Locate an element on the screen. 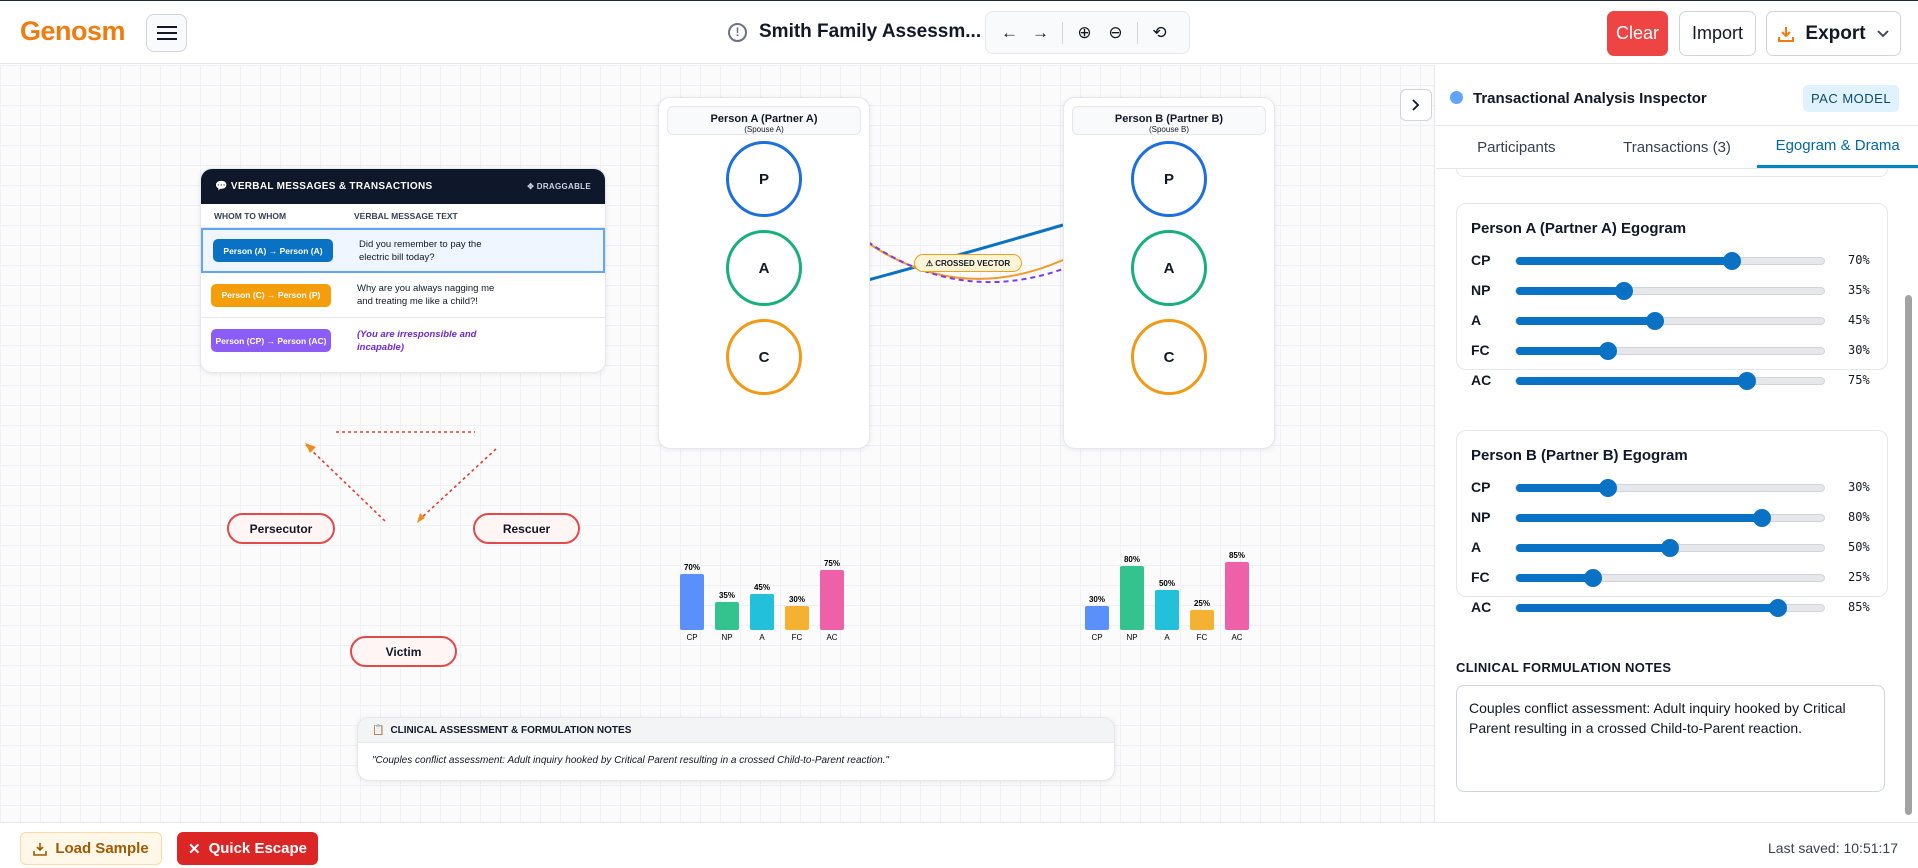 The image size is (1918, 868). egogram-value-label: 80% is located at coordinates (1132, 559).